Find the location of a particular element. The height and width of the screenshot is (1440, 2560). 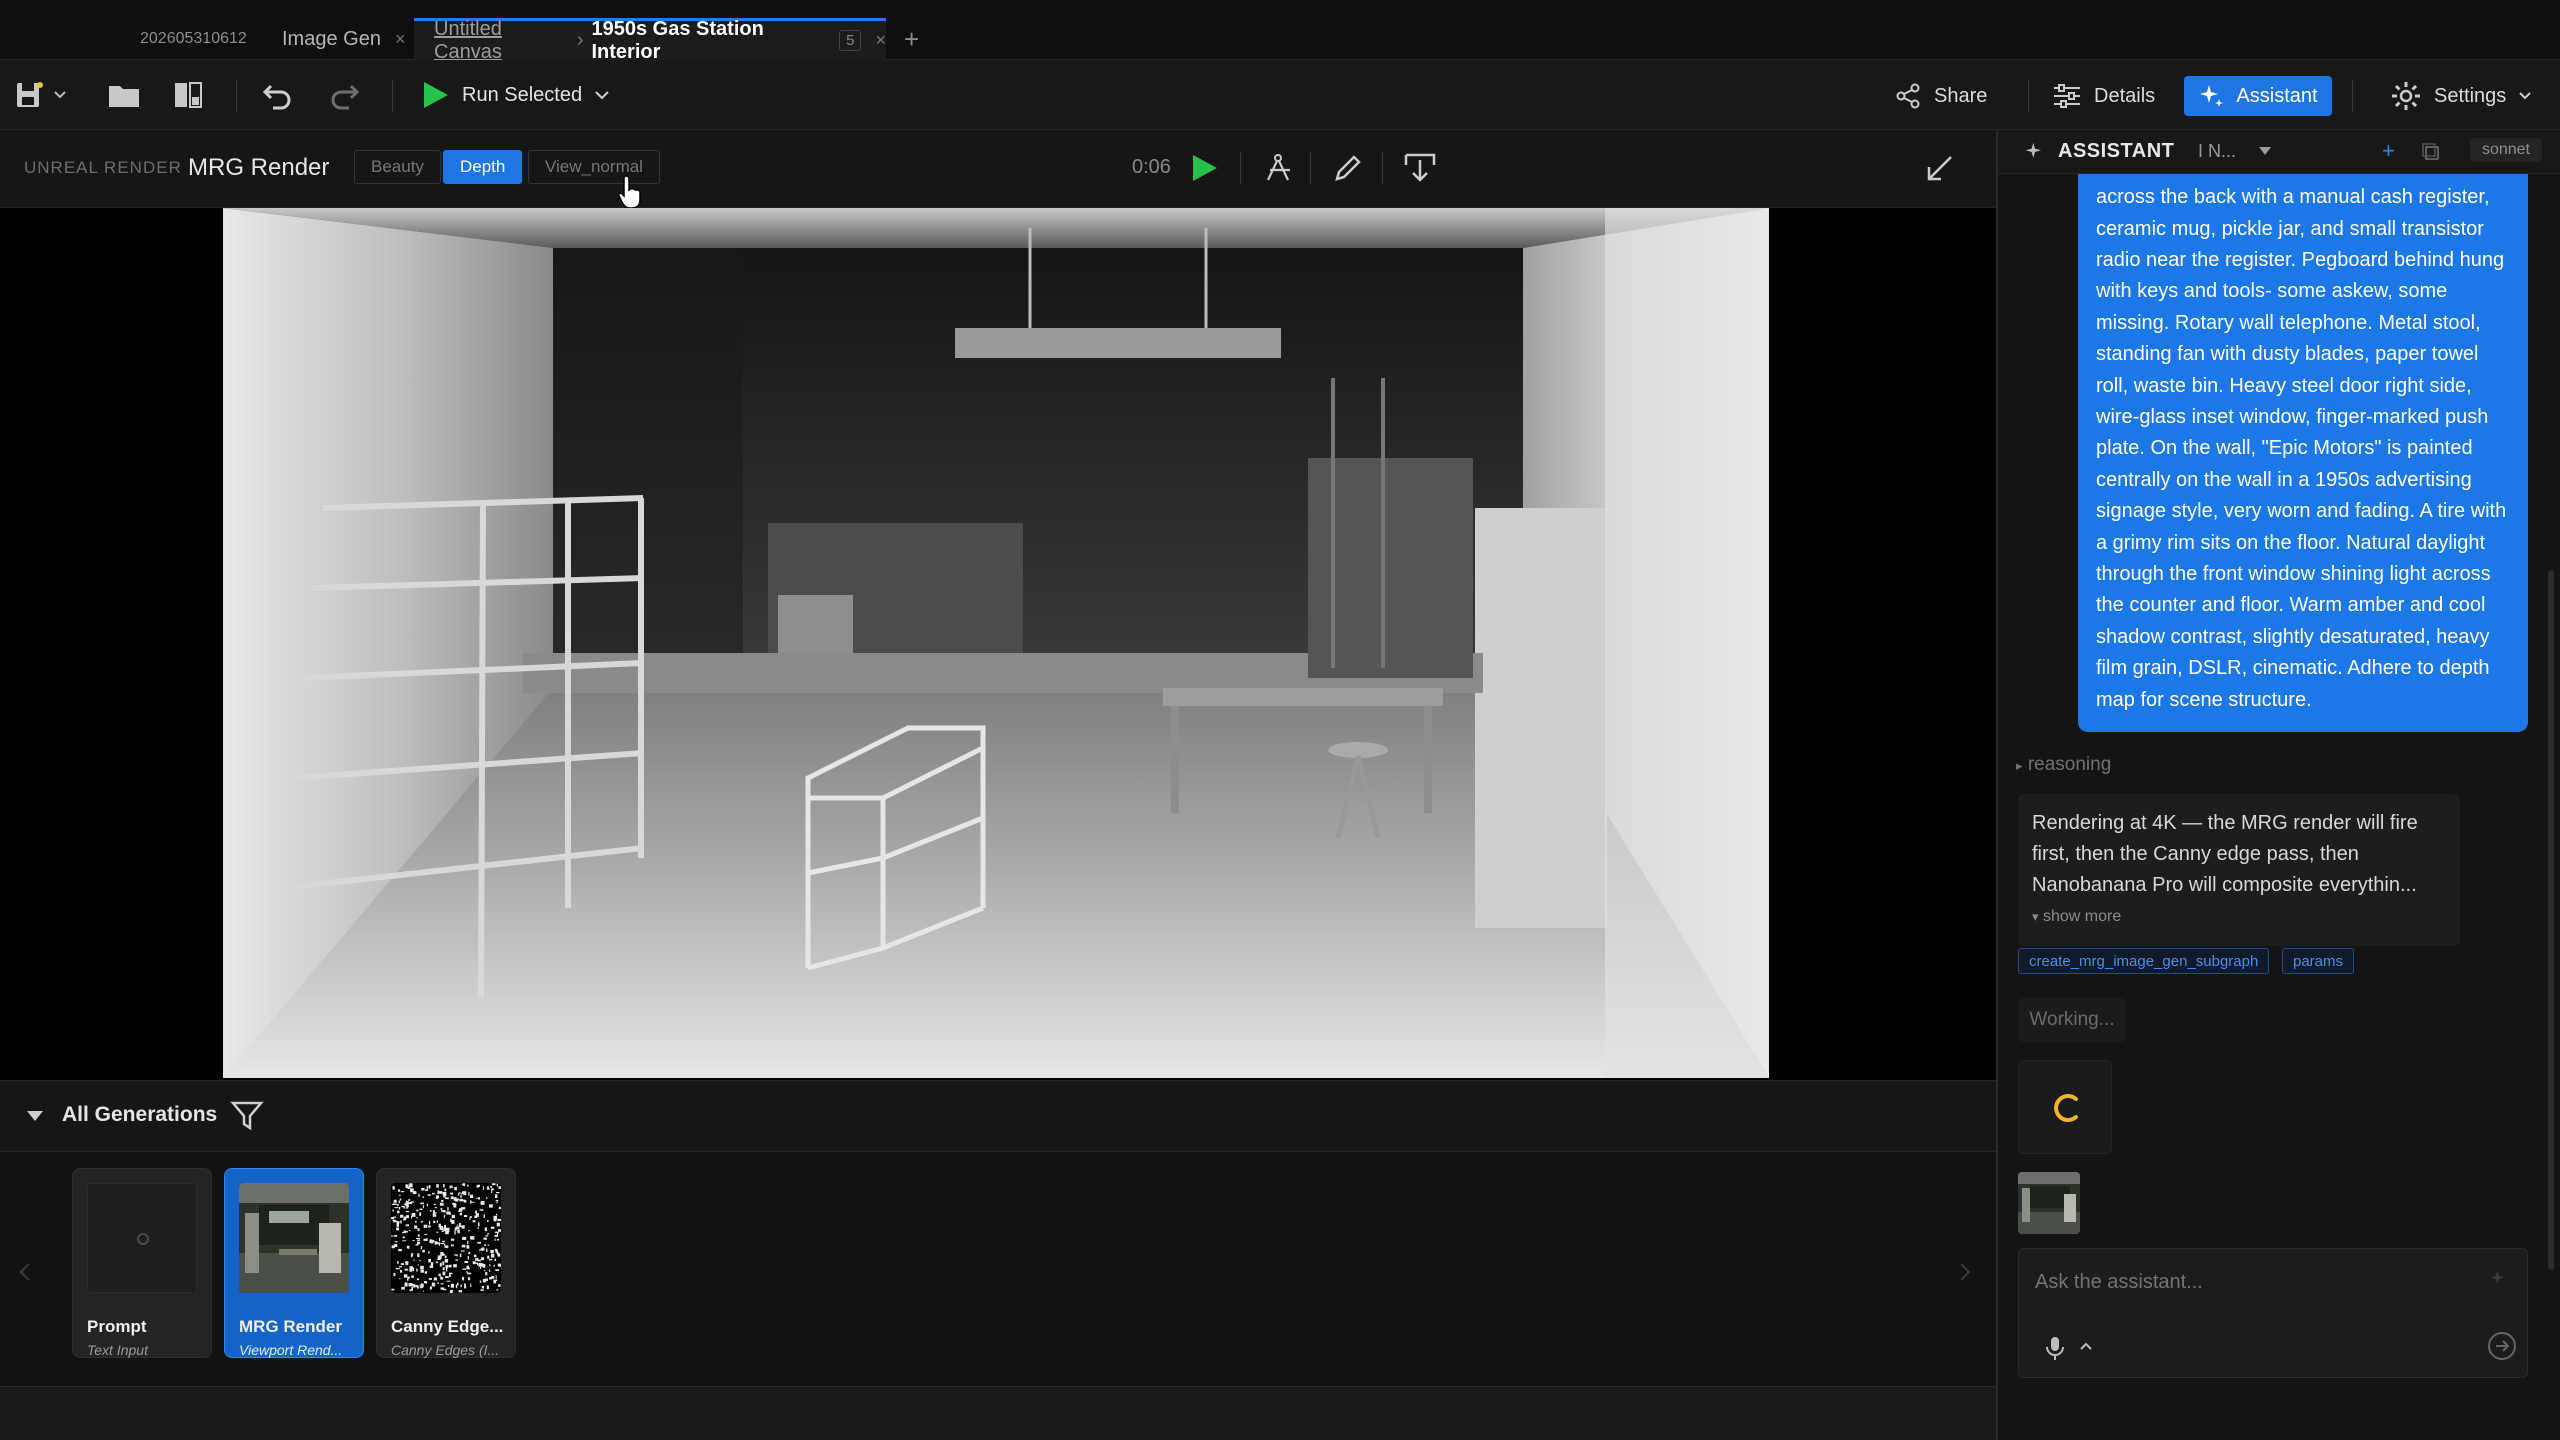

canvas-breadcrumb: Untitled Canvas is located at coordinates (501, 41).